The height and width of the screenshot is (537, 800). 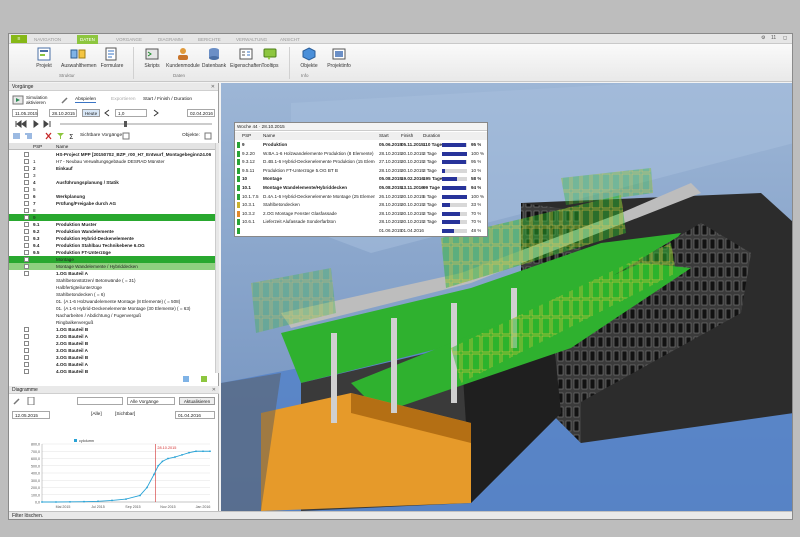 What do you see at coordinates (201, 113) in the screenshot?
I see `end-date-field: 02.04.2016` at bounding box center [201, 113].